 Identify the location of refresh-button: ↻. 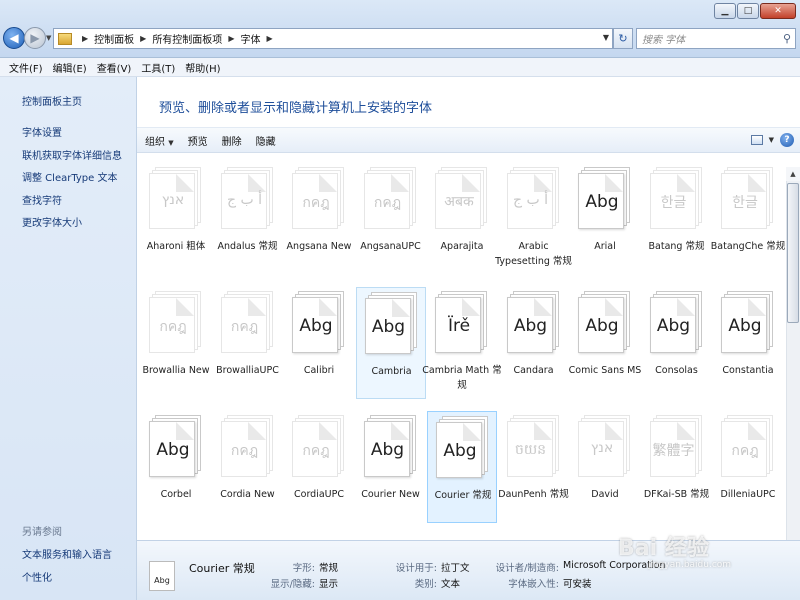
(623, 38).